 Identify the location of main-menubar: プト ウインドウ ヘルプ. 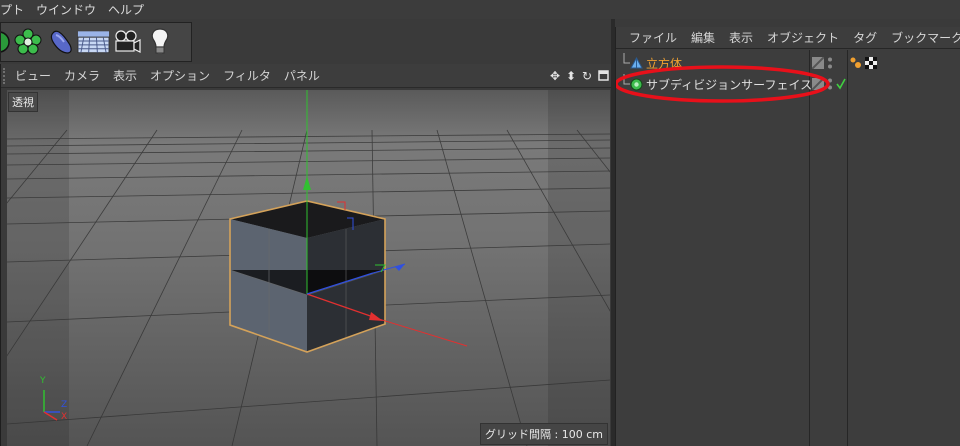
(480, 9).